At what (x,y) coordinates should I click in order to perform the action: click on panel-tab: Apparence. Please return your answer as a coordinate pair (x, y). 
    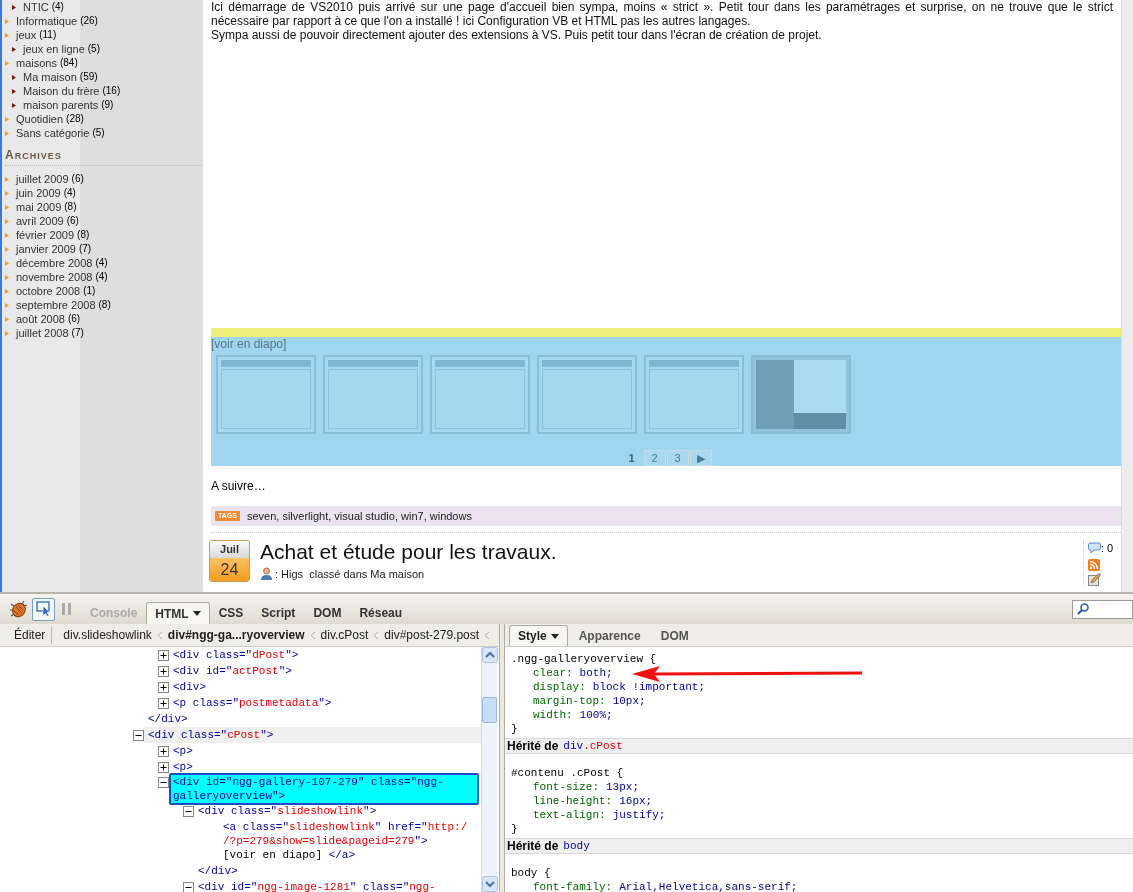
    Looking at the image, I should click on (609, 635).